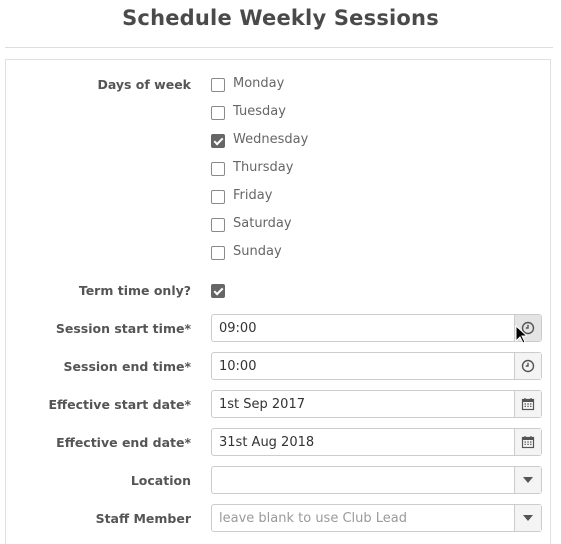 Image resolution: width=561 pixels, height=544 pixels. What do you see at coordinates (123, 442) in the screenshot?
I see `effective-end-label: Effective end date*` at bounding box center [123, 442].